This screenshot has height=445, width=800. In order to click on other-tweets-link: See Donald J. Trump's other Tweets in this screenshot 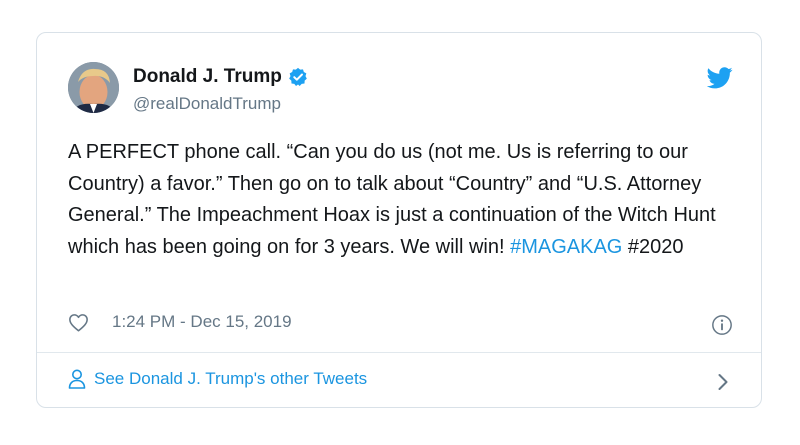, I will do `click(217, 379)`.